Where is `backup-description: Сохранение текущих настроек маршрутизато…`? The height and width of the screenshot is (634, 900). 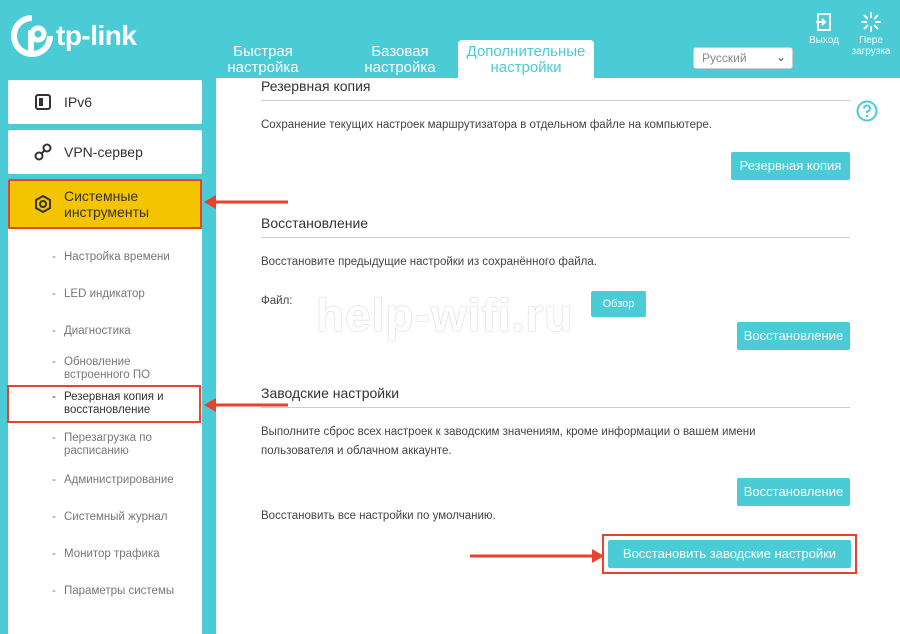
backup-description: Сохранение текущих настроек маршрутизато… is located at coordinates (486, 125).